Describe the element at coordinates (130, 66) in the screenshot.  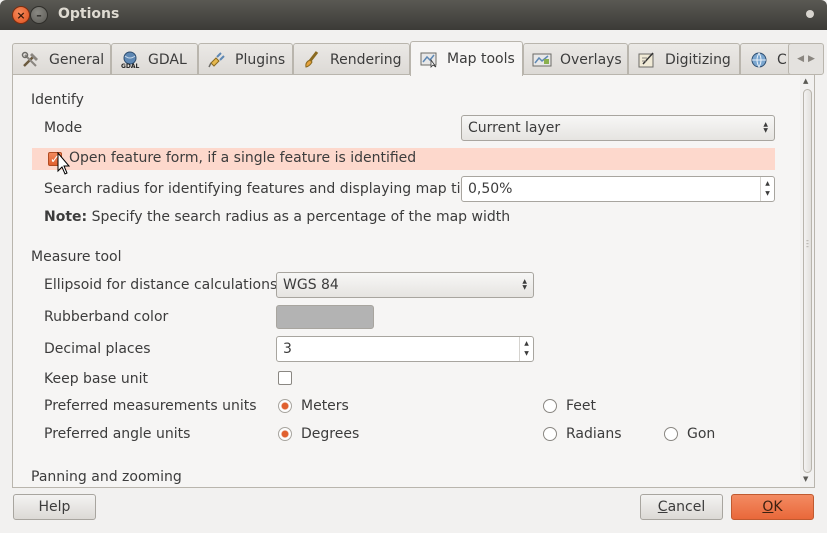
I see `svg-text: GDAL` at that location.